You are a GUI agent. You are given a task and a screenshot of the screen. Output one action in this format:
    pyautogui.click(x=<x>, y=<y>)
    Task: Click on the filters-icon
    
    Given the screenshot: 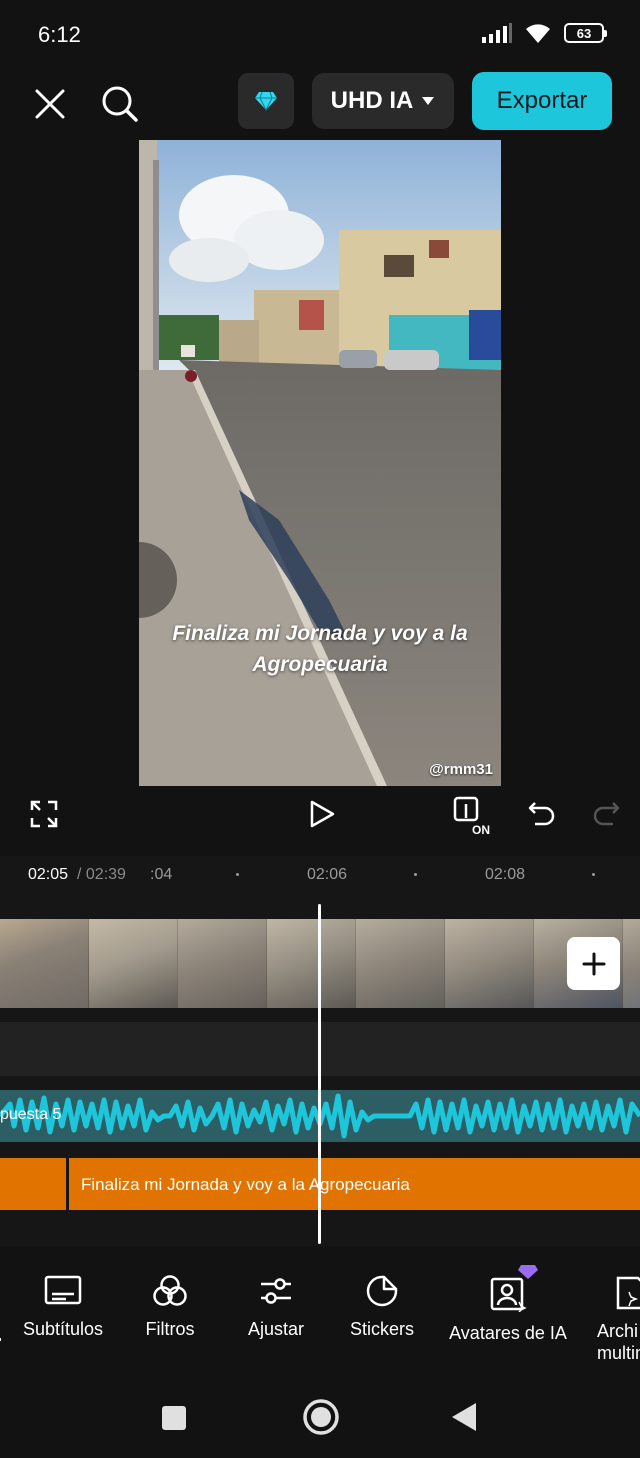 What is the action you would take?
    pyautogui.click(x=170, y=1290)
    